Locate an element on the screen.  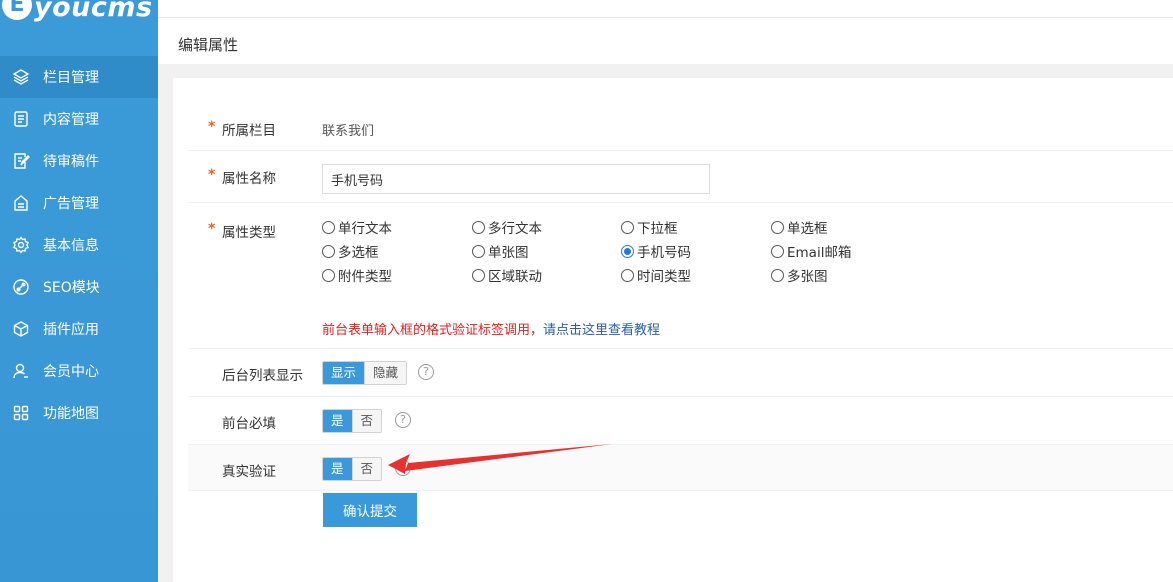
row-frontend-required: 前台必填 是 否 ? is located at coordinates (680, 421).